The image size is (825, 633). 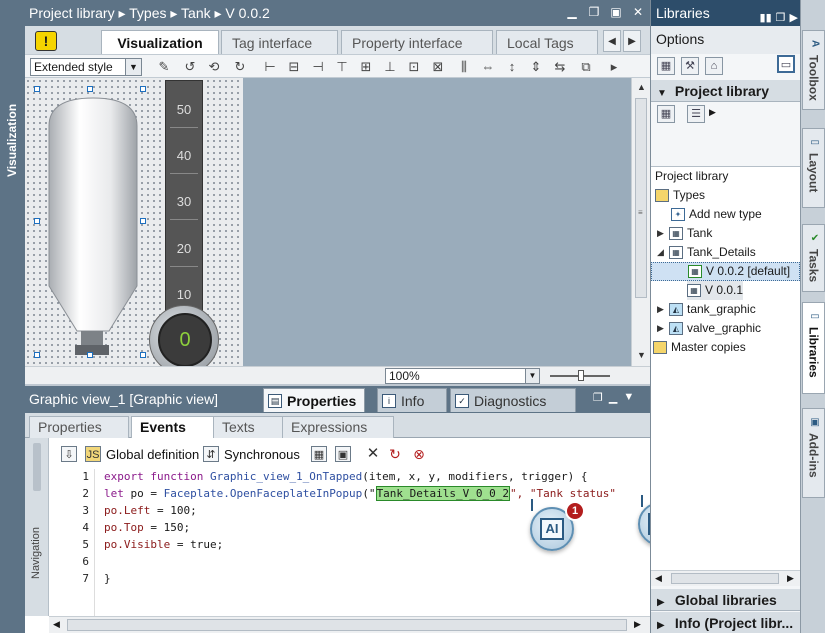 I want to click on tree-root: Project library, so click(x=691, y=176).